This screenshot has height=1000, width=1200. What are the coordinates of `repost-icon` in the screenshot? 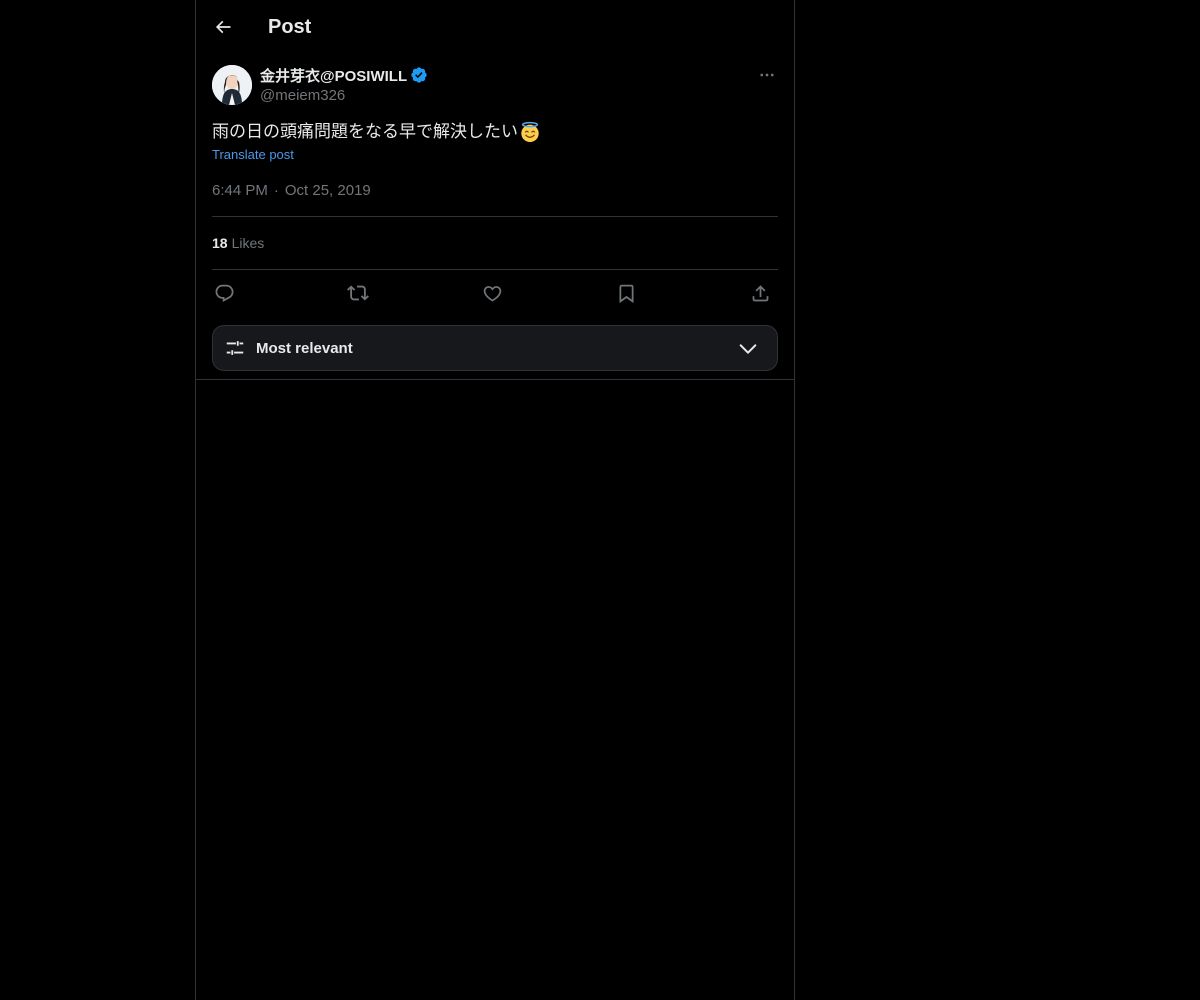 It's located at (358, 293).